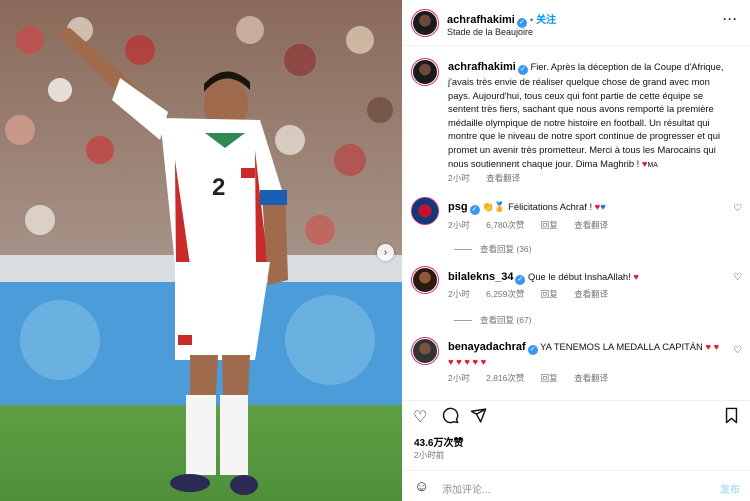 The image size is (750, 501). What do you see at coordinates (425, 280) in the screenshot?
I see `comment-avatar-bilalekns` at bounding box center [425, 280].